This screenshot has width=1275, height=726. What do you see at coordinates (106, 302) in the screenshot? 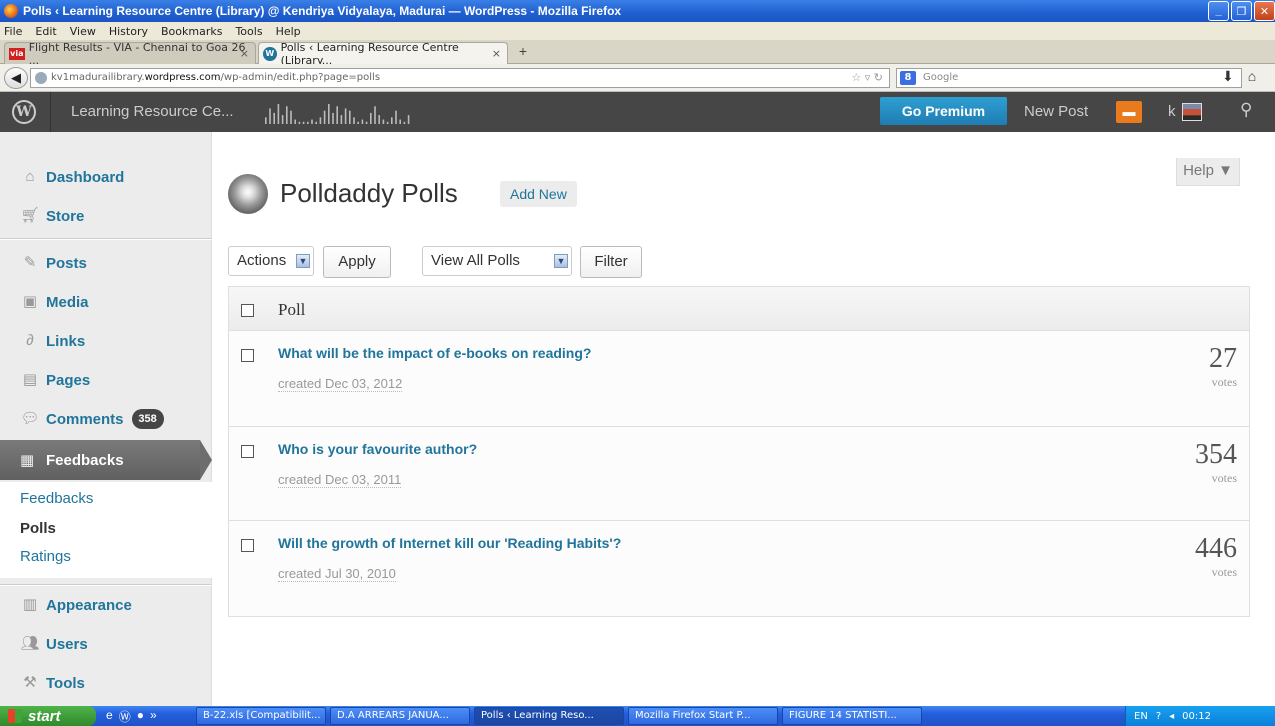
I see `sidebar-item-media: ▣ Media` at bounding box center [106, 302].